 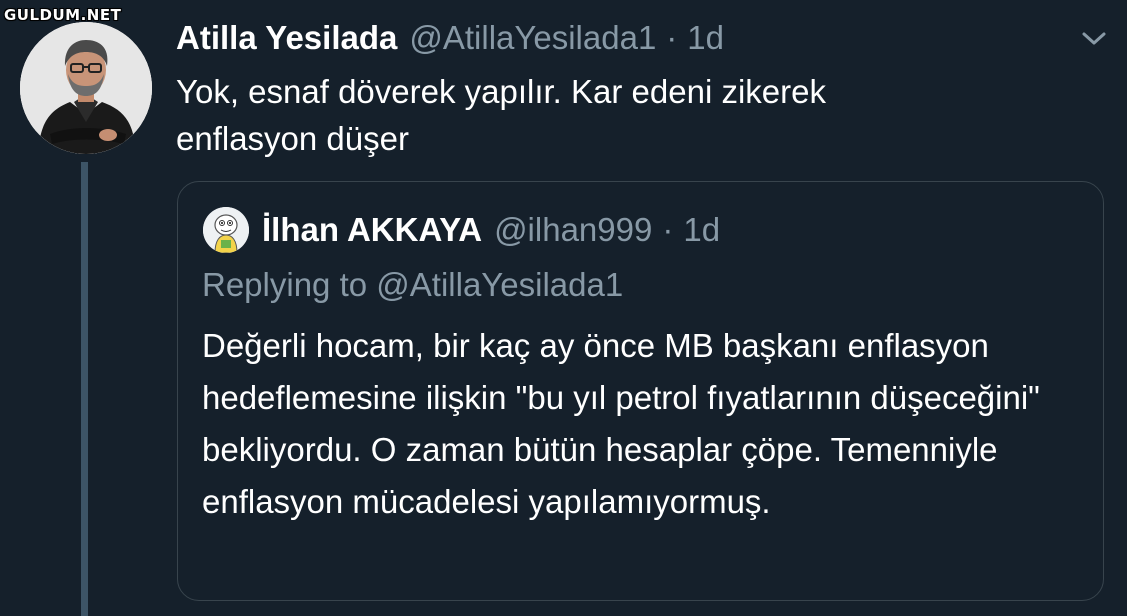 What do you see at coordinates (286, 38) in the screenshot?
I see `author-name: Atilla Yesilada` at bounding box center [286, 38].